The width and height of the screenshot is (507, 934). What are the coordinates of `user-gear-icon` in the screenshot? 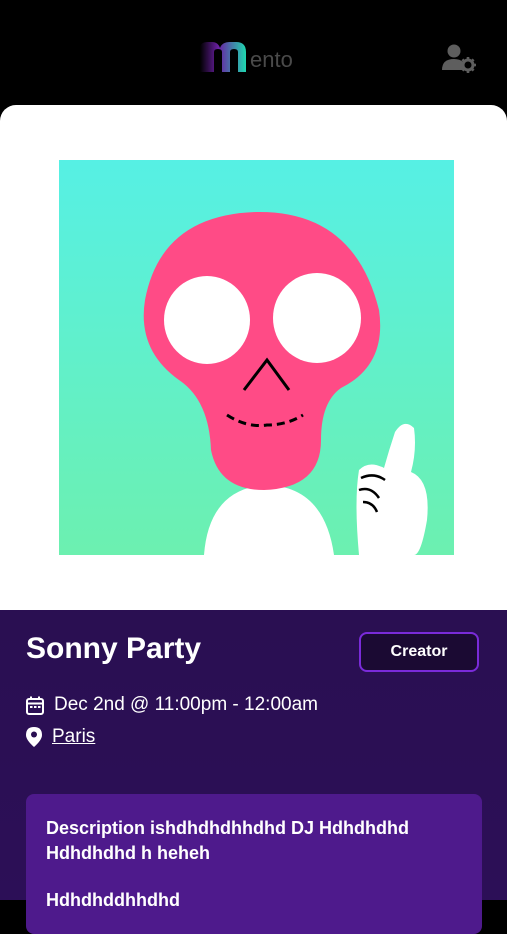 It's located at (459, 58).